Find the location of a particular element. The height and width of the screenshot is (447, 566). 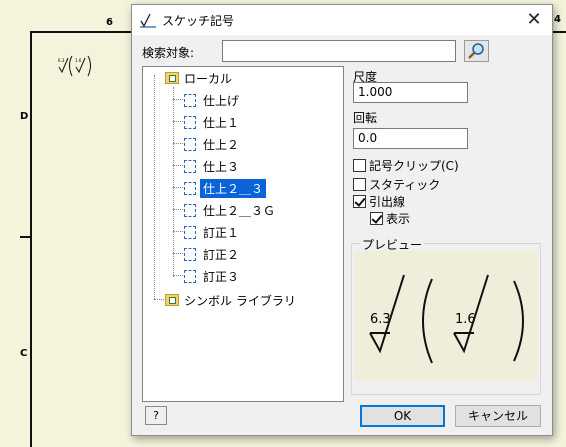

scale-input: 1.000 is located at coordinates (410, 92).